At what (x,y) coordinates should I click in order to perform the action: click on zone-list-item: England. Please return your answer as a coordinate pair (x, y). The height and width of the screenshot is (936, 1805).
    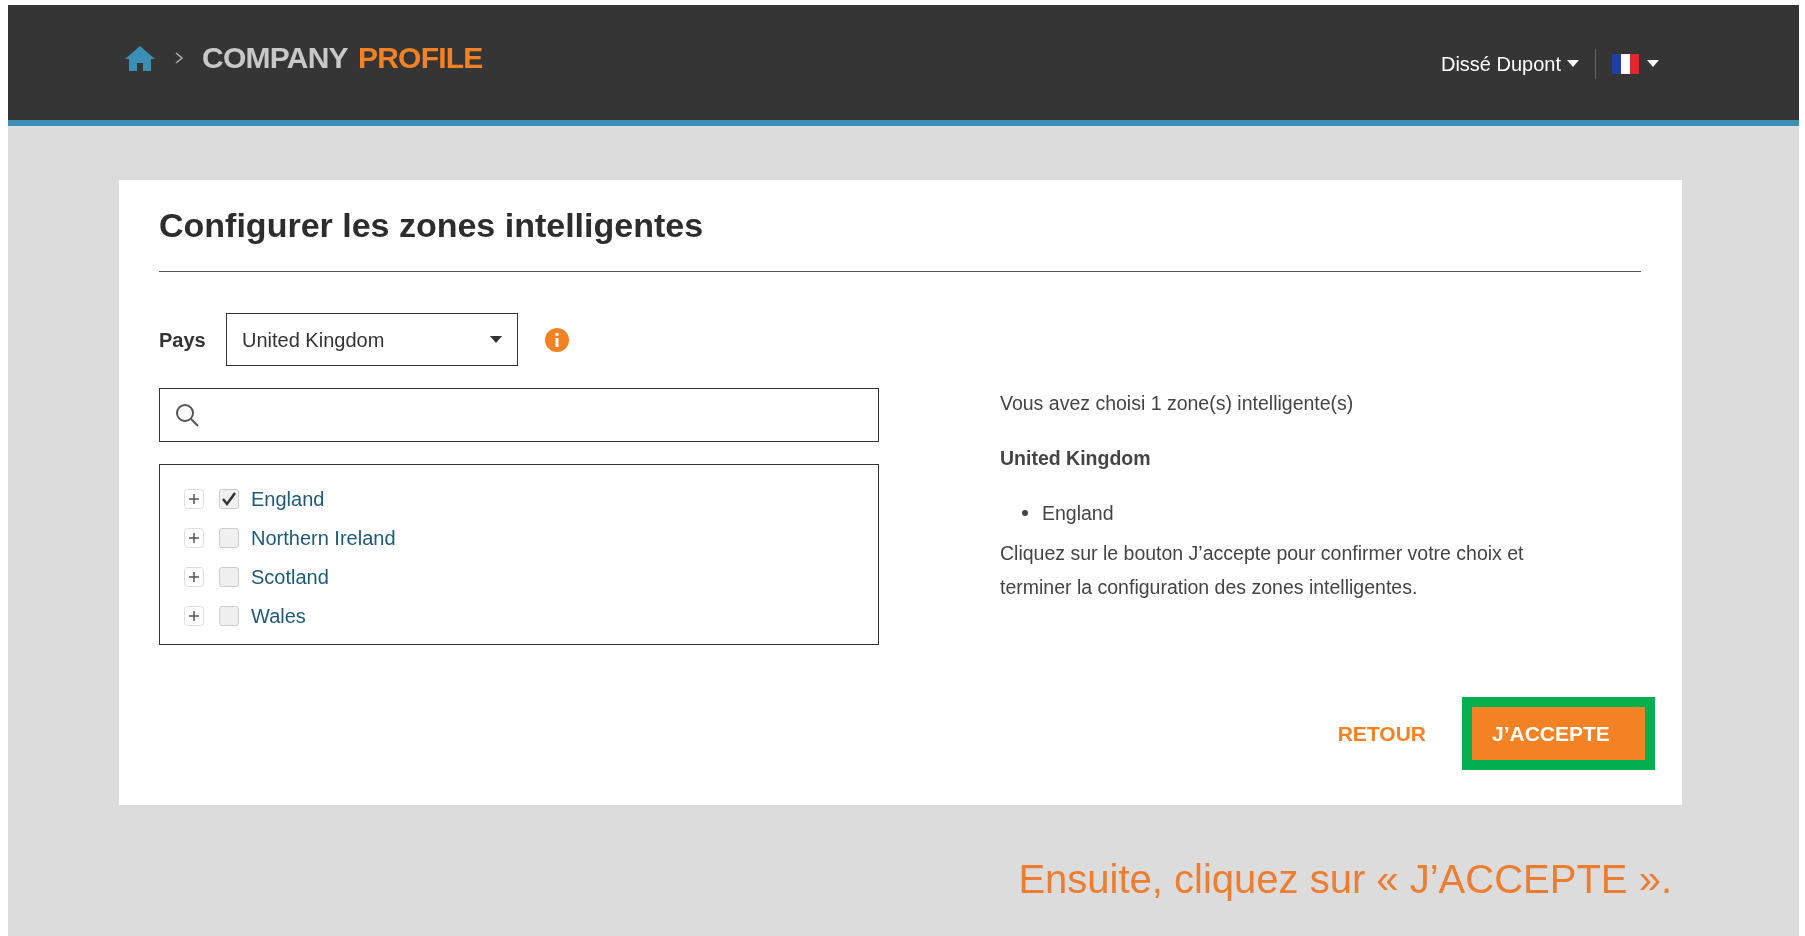
    Looking at the image, I should click on (1078, 513).